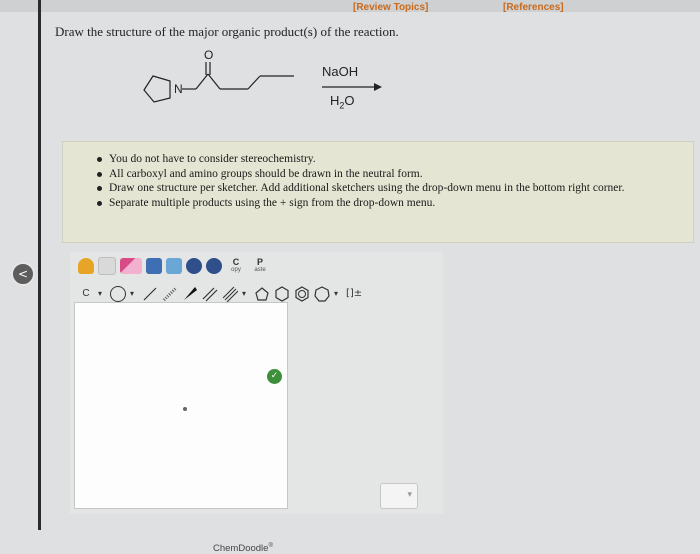  I want to click on reagent-naoh: NaOH, so click(340, 71).